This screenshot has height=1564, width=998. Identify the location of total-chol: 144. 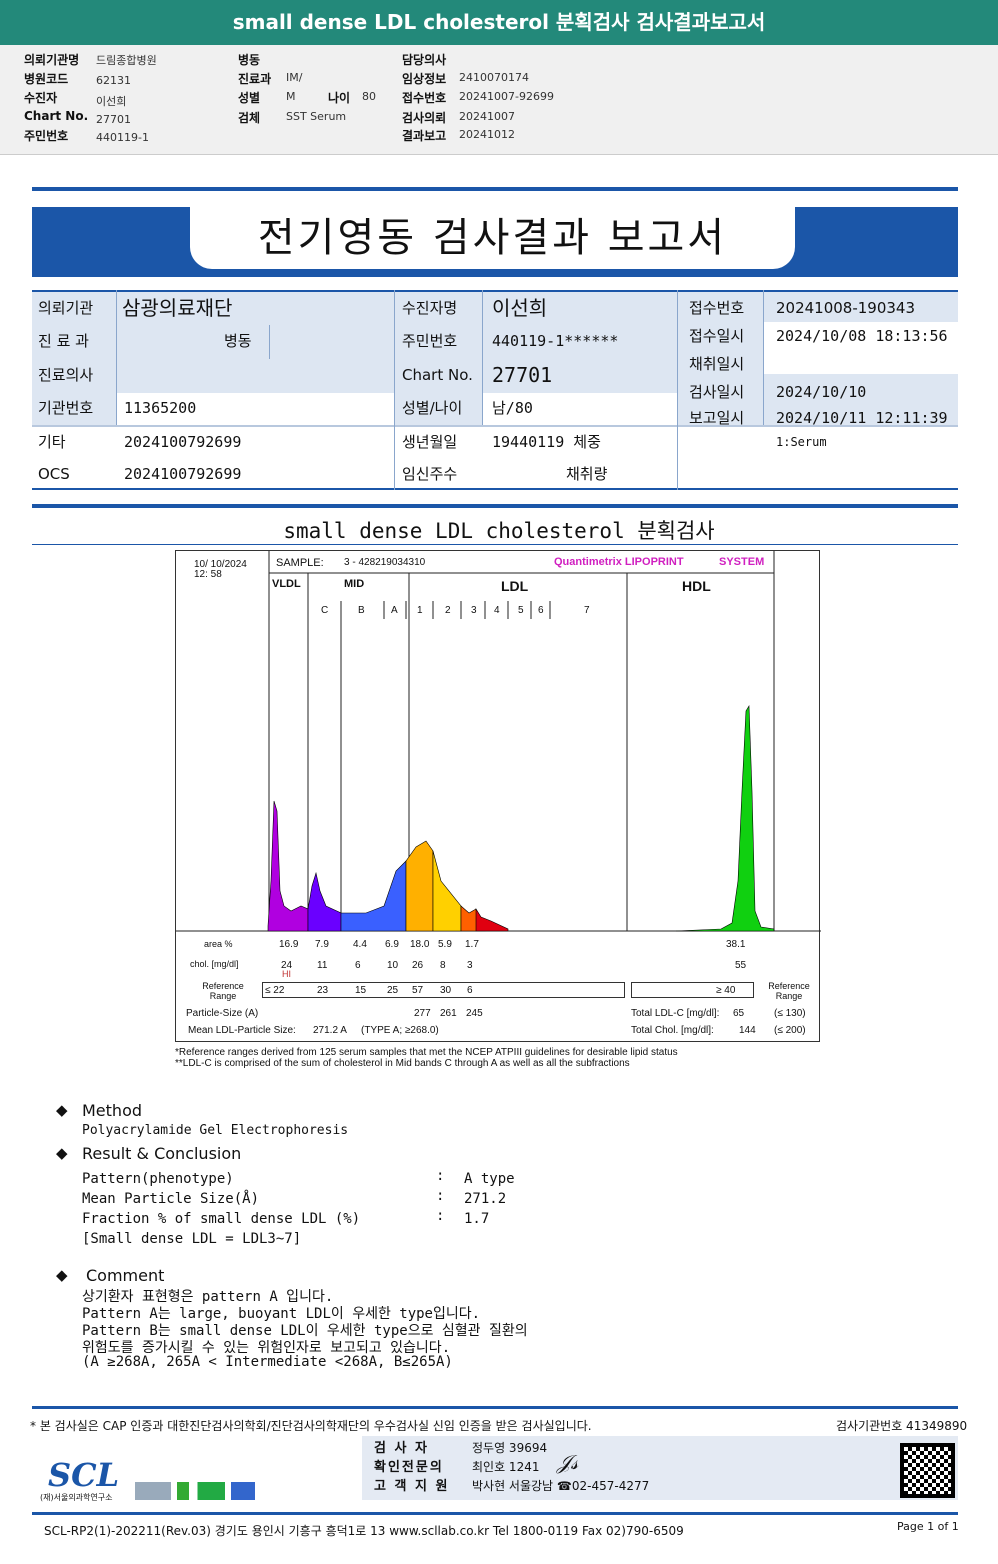
(747, 1030).